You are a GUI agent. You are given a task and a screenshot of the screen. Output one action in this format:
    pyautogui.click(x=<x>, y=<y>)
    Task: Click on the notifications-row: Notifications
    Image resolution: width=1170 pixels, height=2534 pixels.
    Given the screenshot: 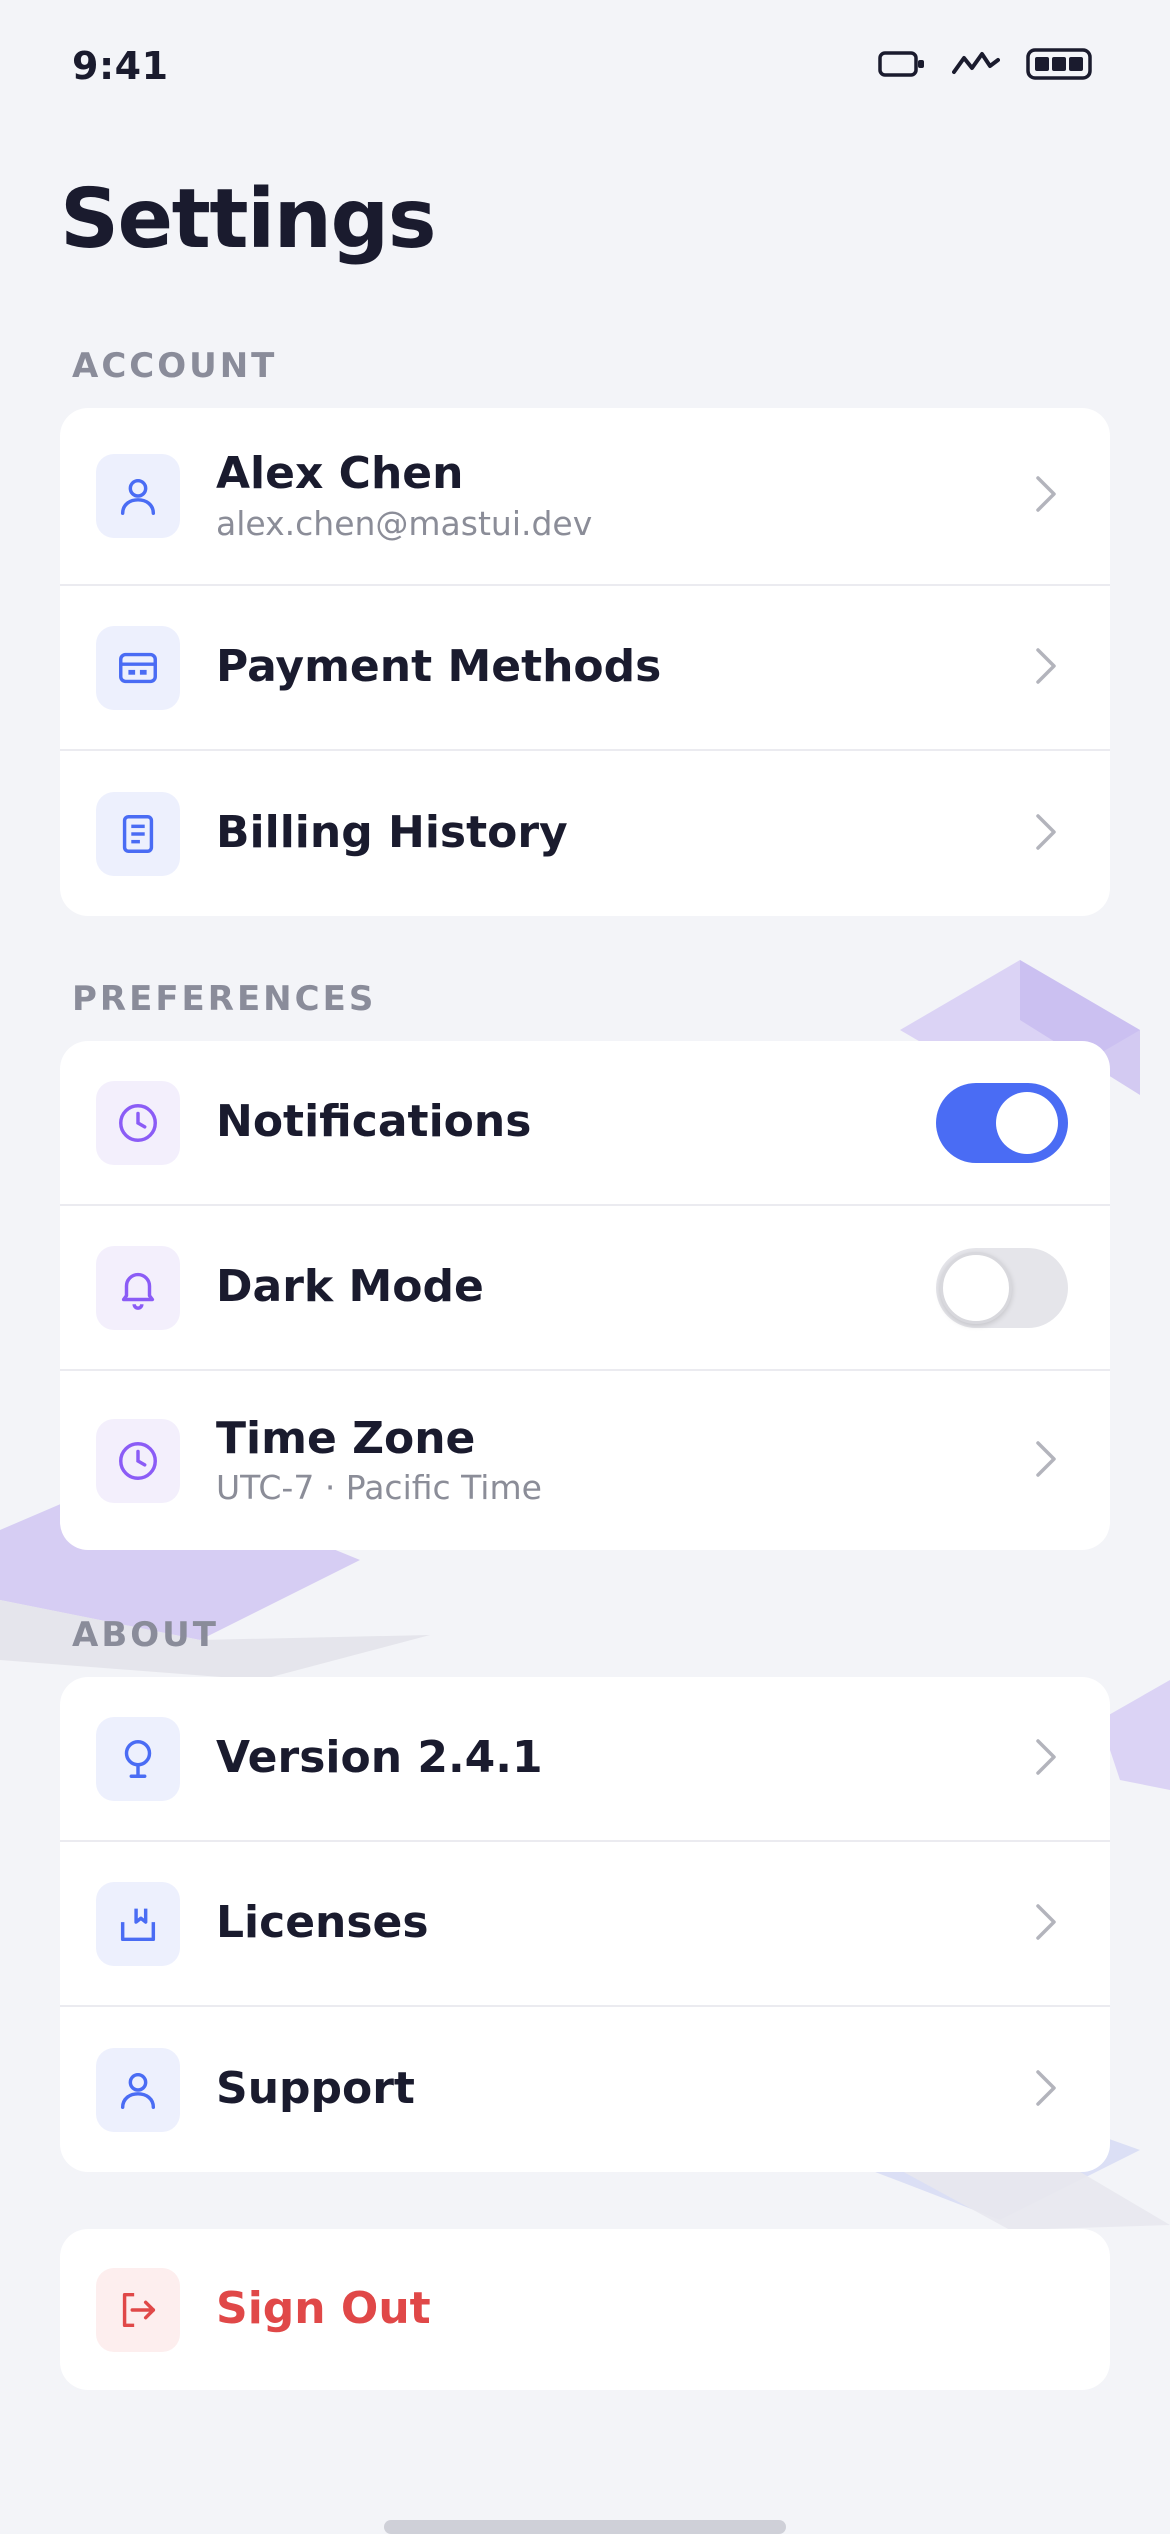 What is the action you would take?
    pyautogui.click(x=585, y=1123)
    